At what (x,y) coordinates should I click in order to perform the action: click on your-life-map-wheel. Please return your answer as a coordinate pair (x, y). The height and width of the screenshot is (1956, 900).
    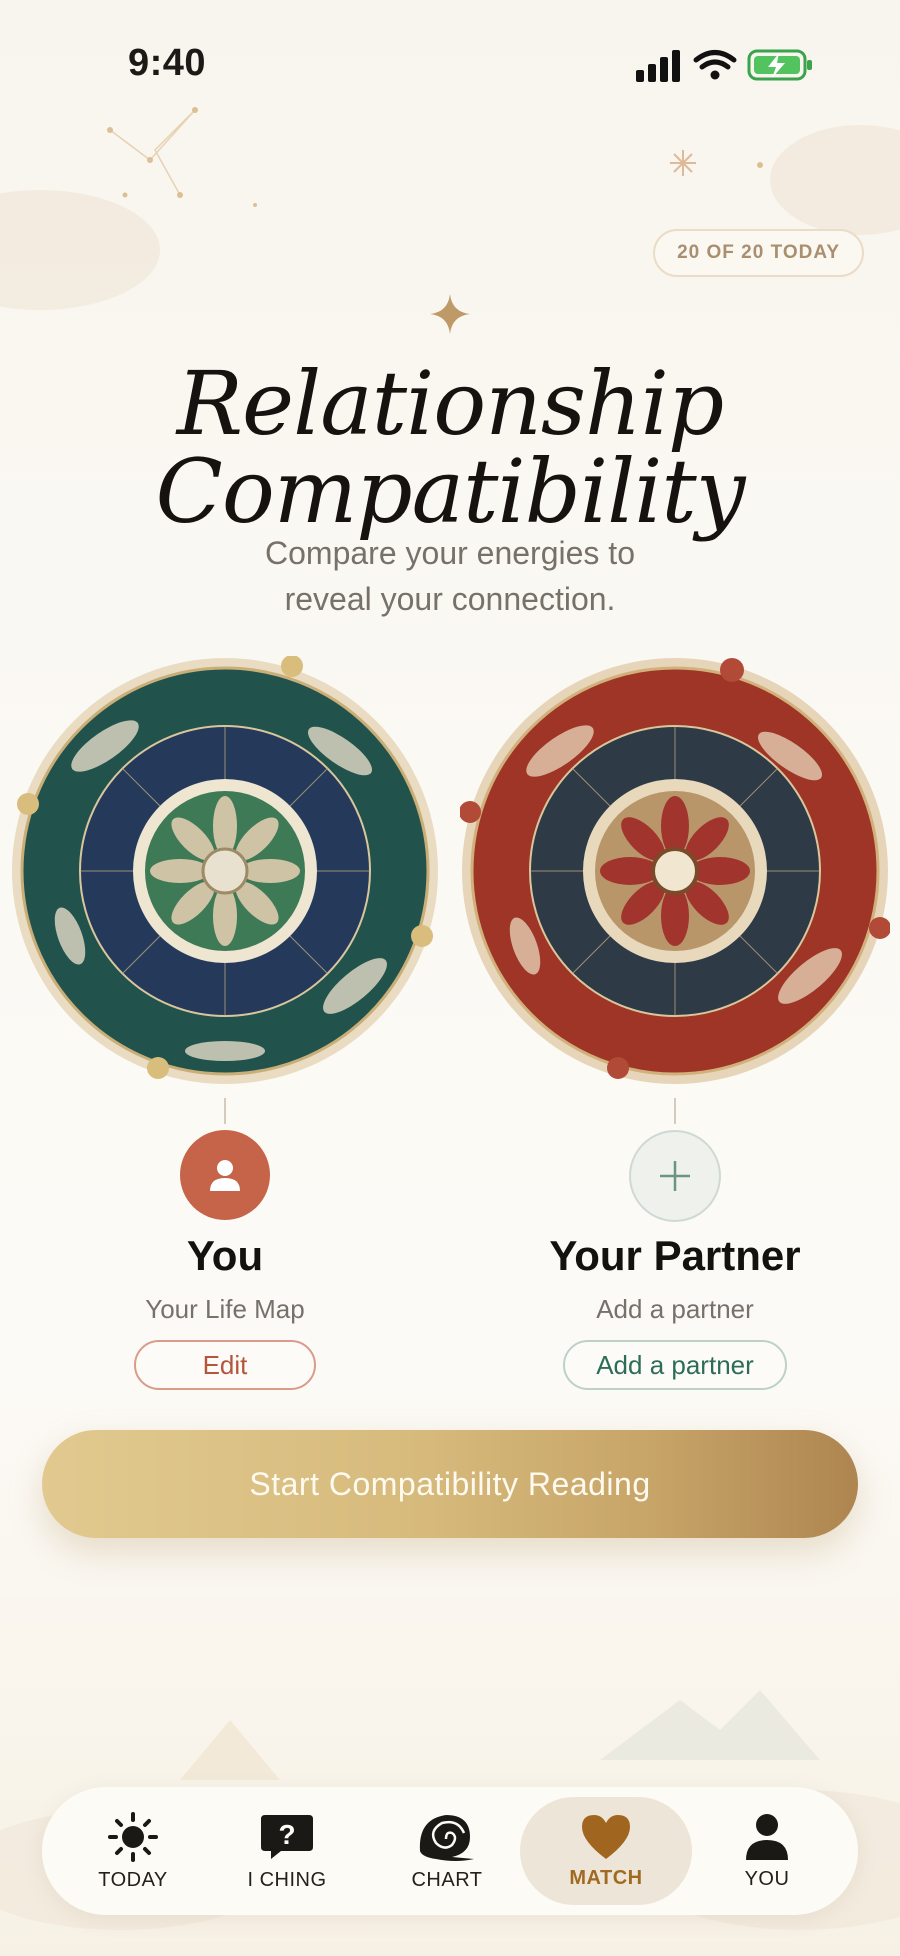
    Looking at the image, I should click on (225, 871).